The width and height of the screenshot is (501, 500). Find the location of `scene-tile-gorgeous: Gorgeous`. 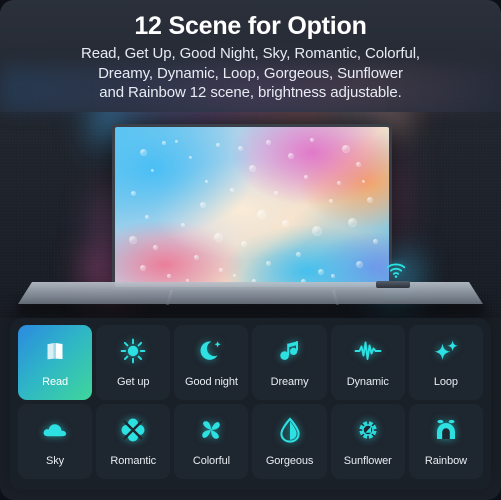

scene-tile-gorgeous: Gorgeous is located at coordinates (289, 441).